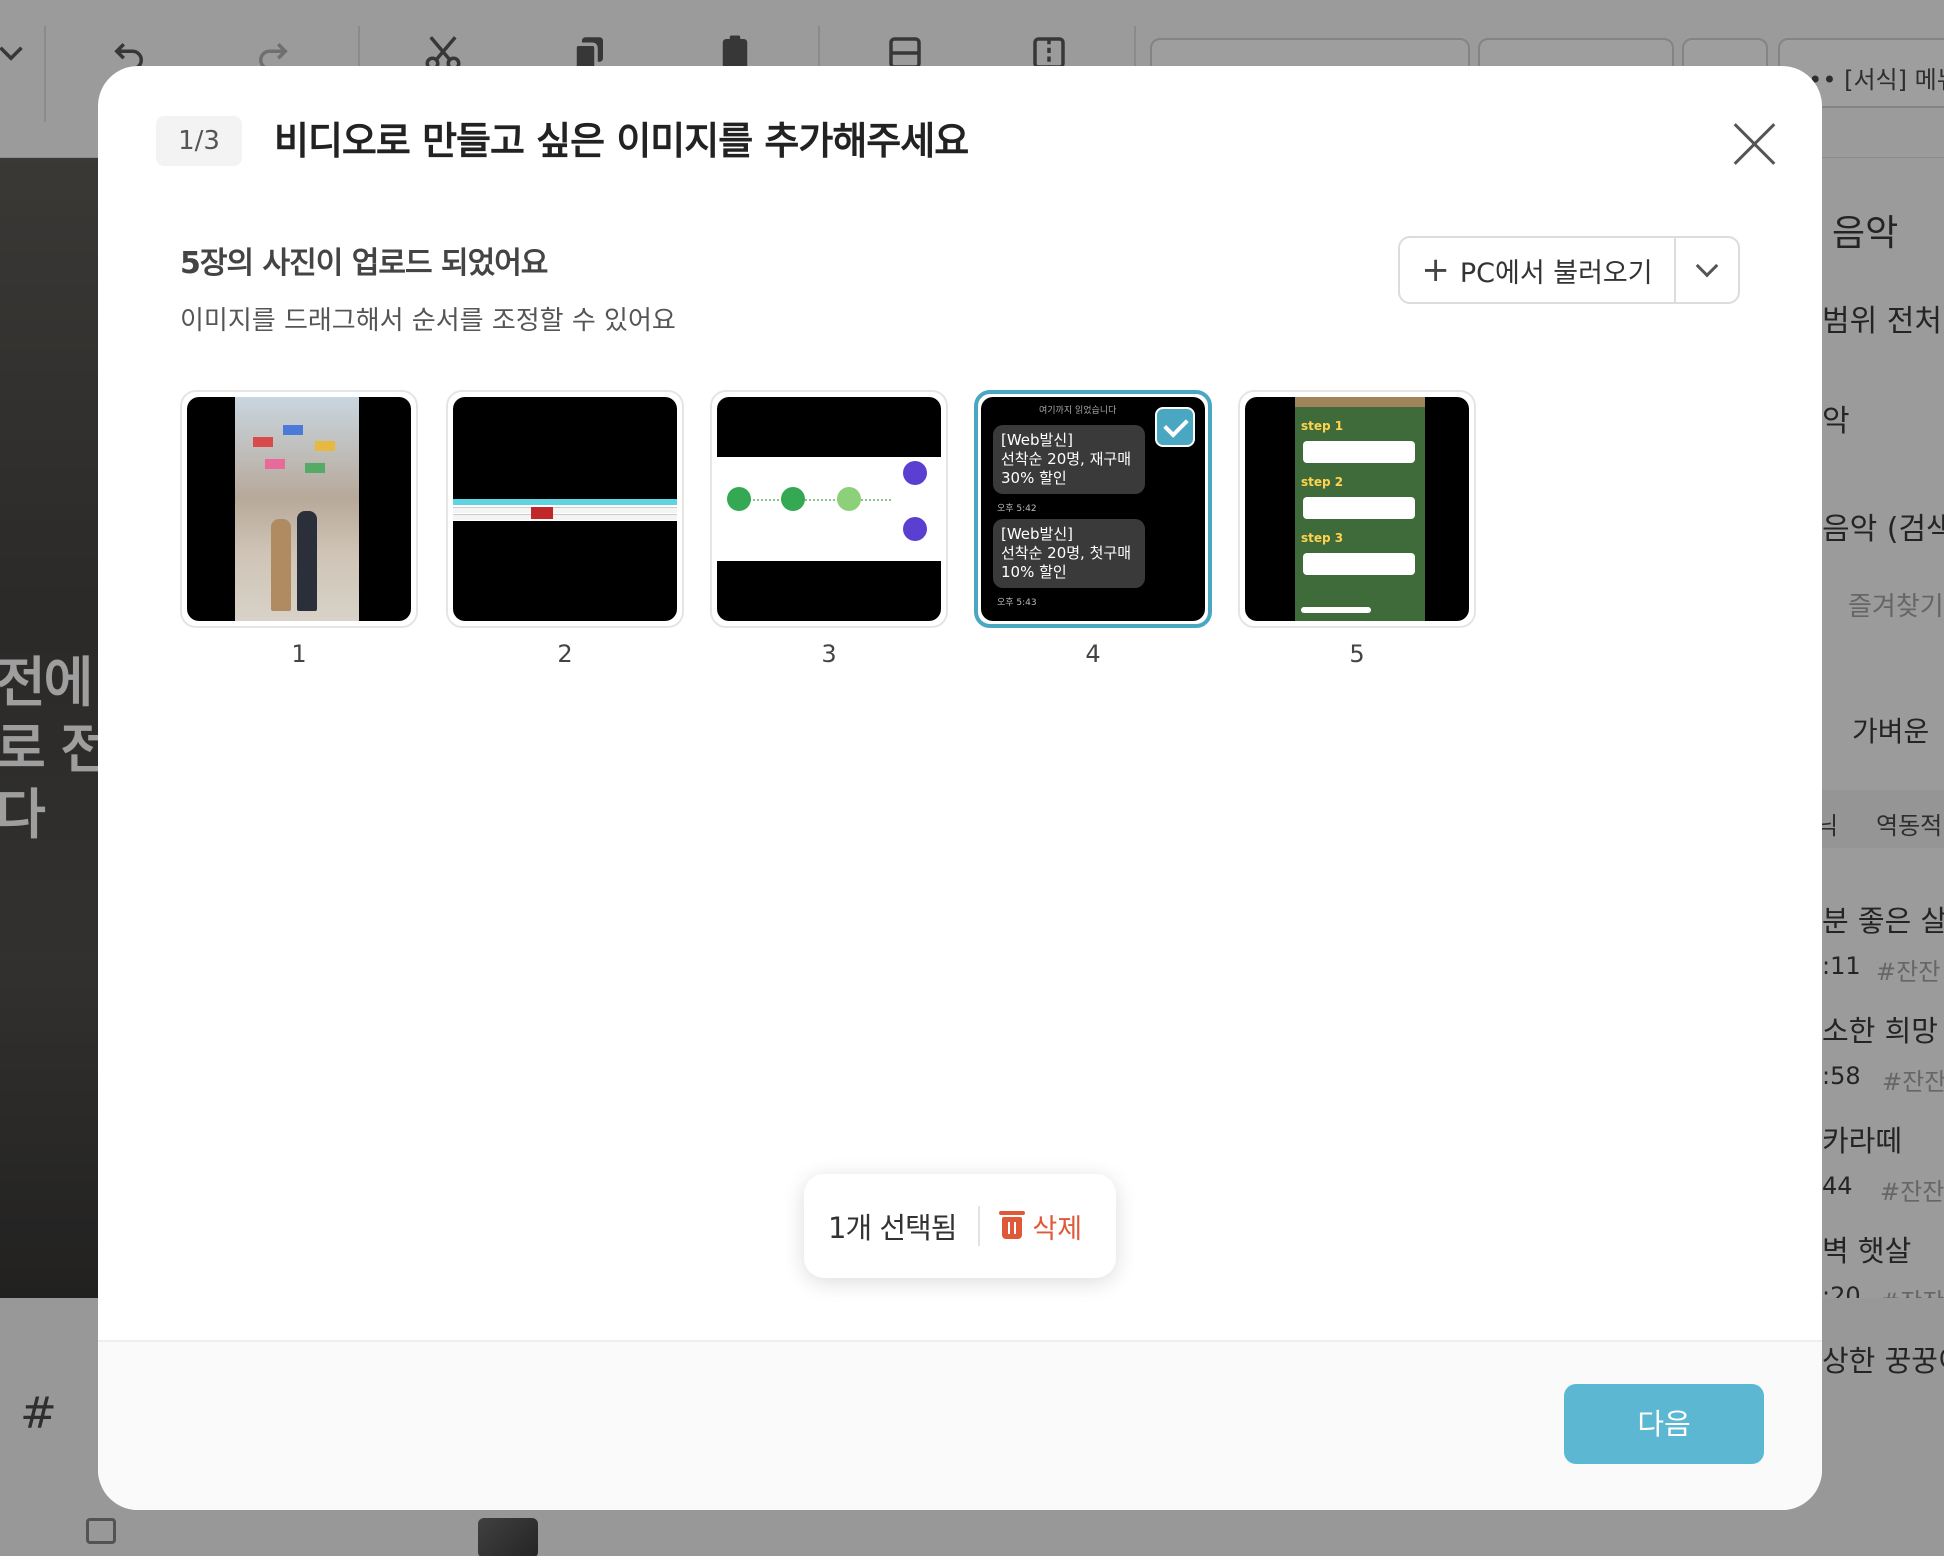 Image resolution: width=1944 pixels, height=1556 pixels. I want to click on import-split-button: + PC에서 불러오기, so click(1569, 270).